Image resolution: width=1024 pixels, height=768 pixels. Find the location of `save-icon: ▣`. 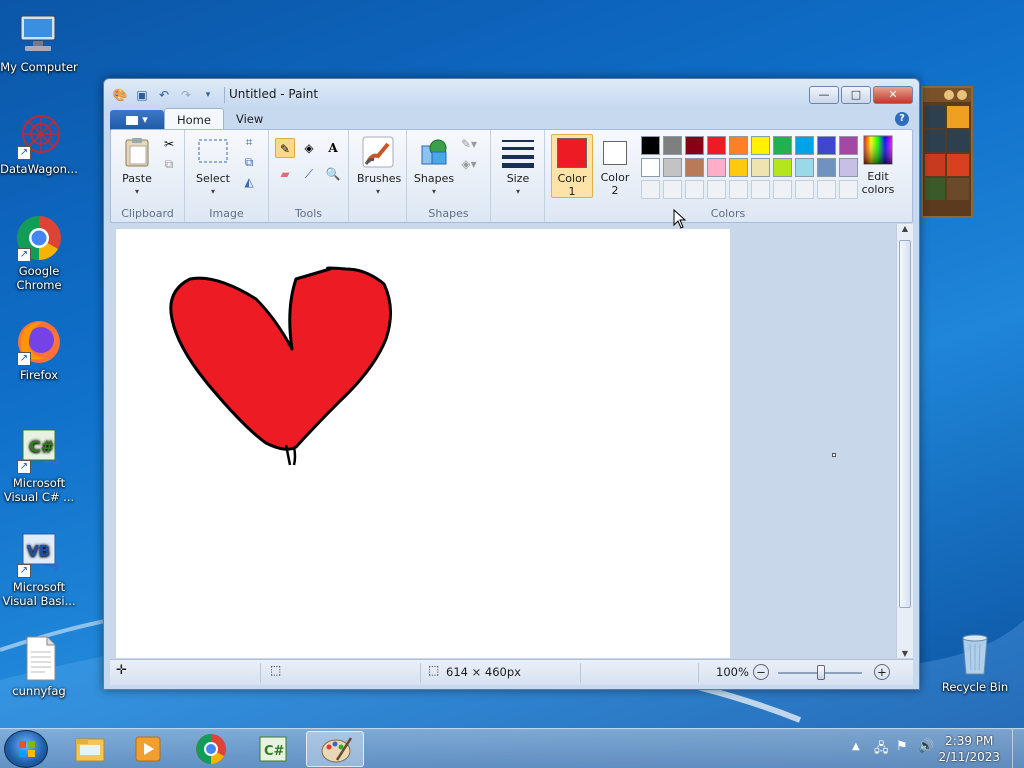

save-icon: ▣ is located at coordinates (142, 95).